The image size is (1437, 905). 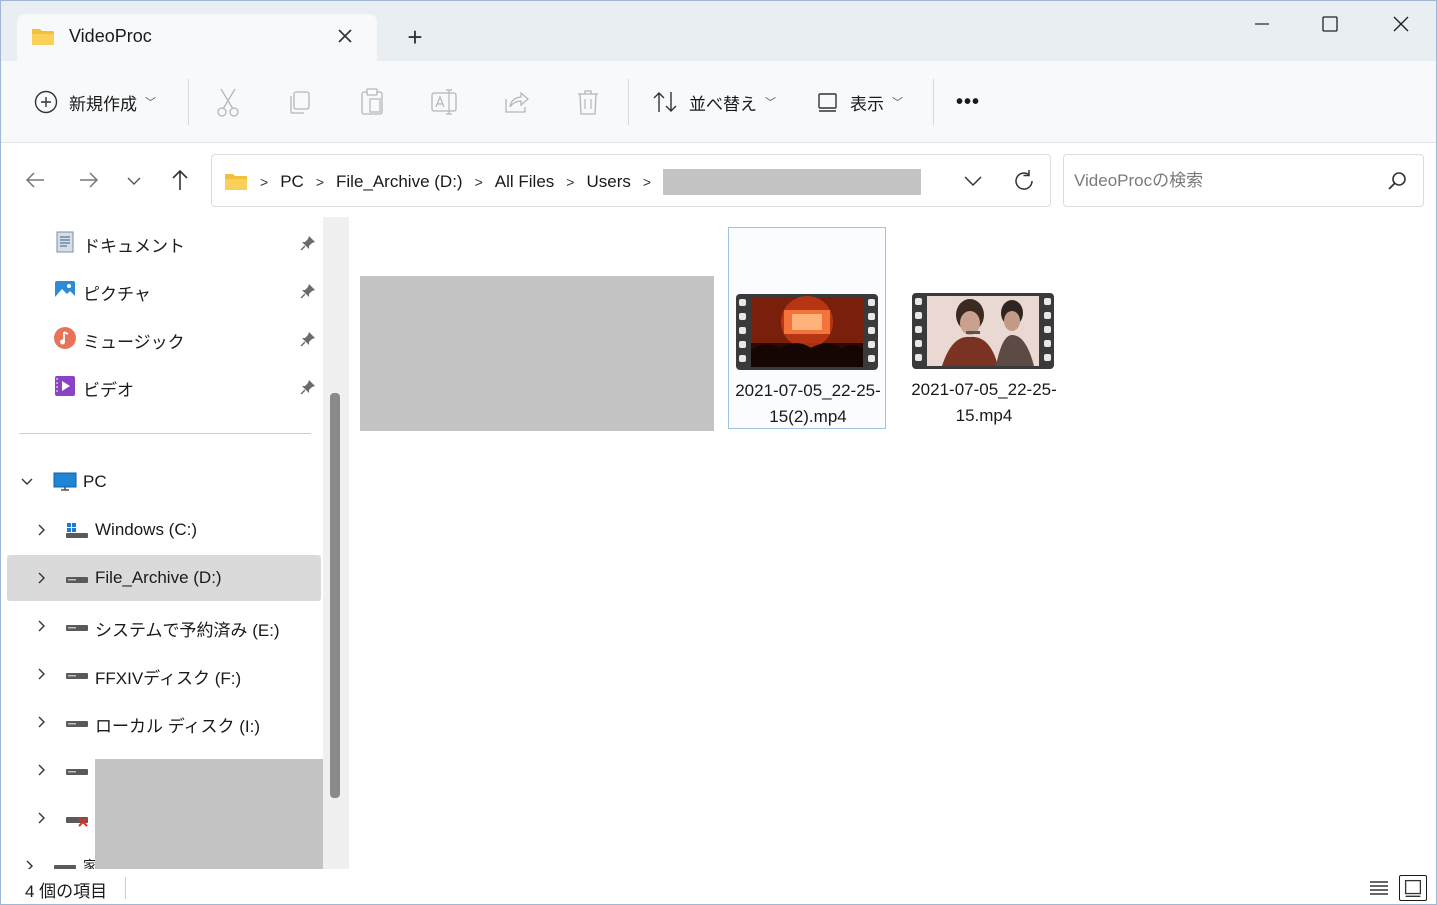 What do you see at coordinates (164, 482) in the screenshot?
I see `sidebar-item-pc: PC` at bounding box center [164, 482].